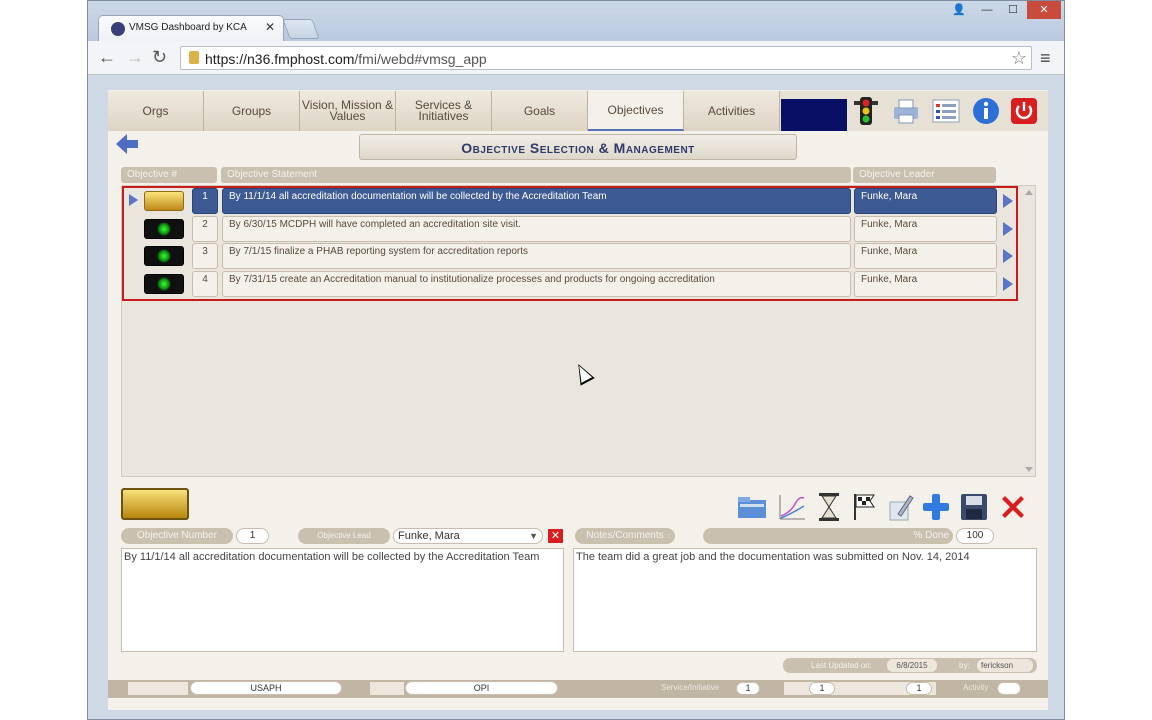  I want to click on org-field: USAPH, so click(266, 688).